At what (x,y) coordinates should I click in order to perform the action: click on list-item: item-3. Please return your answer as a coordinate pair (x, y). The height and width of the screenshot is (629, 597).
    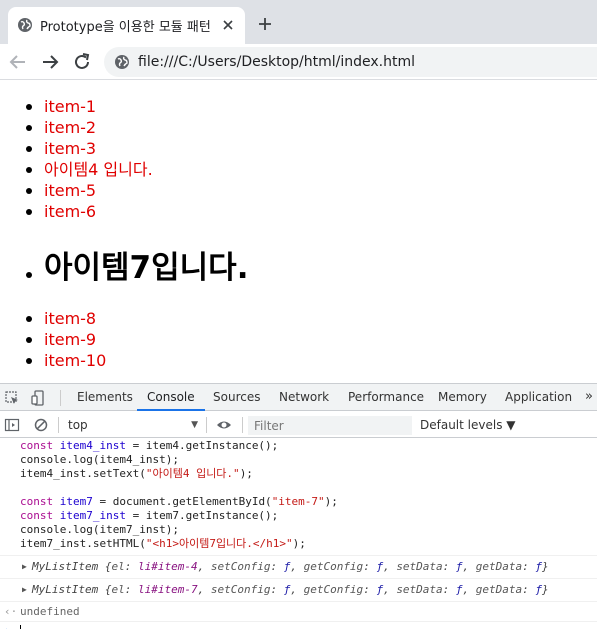
    Looking at the image, I should click on (86, 148).